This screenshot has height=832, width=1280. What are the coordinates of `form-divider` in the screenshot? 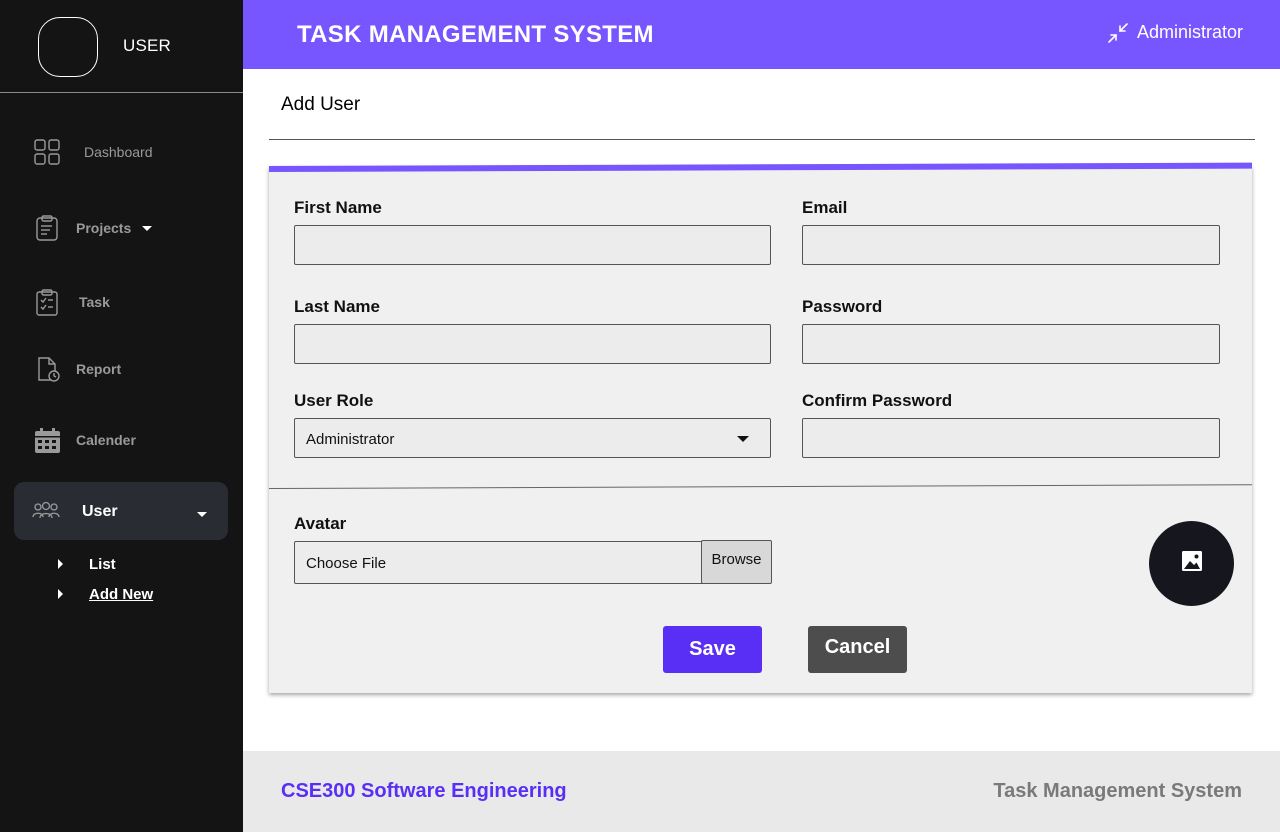 It's located at (760, 486).